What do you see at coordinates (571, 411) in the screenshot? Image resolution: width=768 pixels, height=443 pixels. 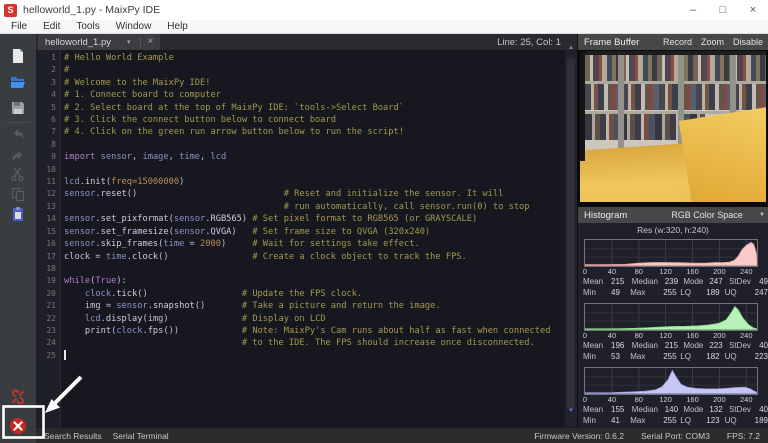 I see `scroll-down-icon: ▼` at bounding box center [571, 411].